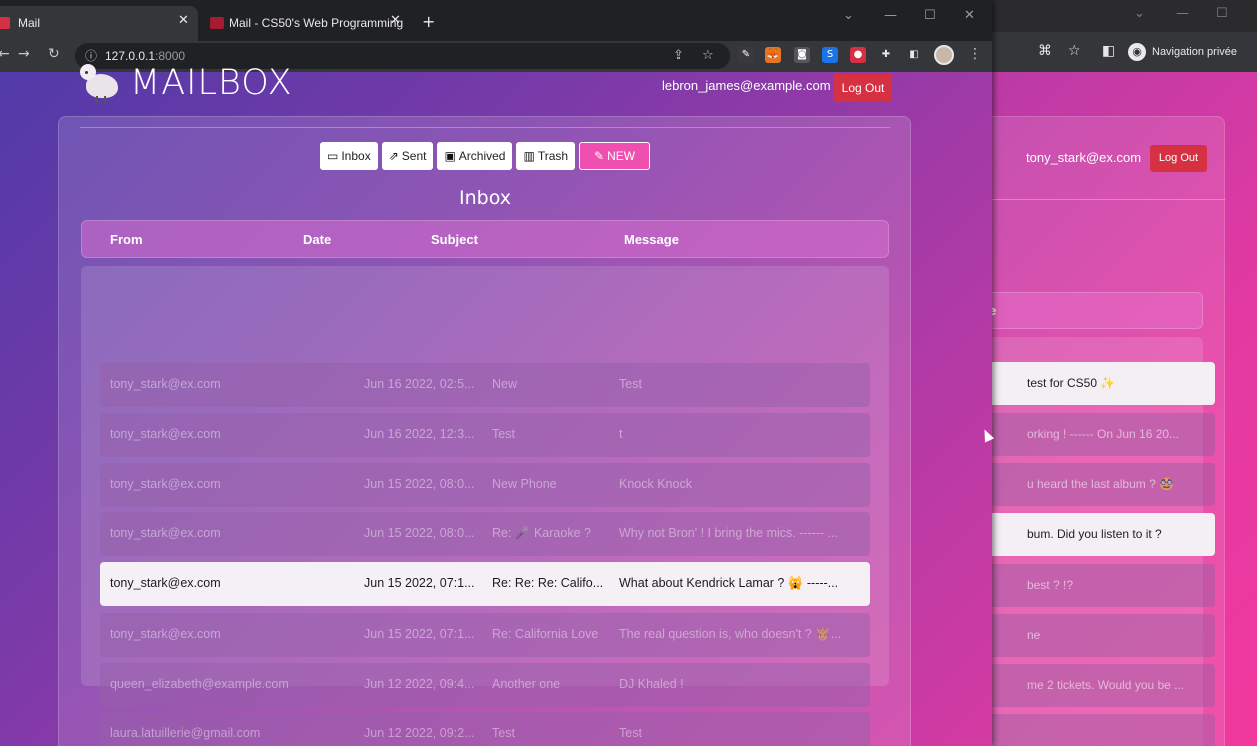 The height and width of the screenshot is (746, 1257). Describe the element at coordinates (101, 83) in the screenshot. I see `pigeon-logo-icon` at that location.